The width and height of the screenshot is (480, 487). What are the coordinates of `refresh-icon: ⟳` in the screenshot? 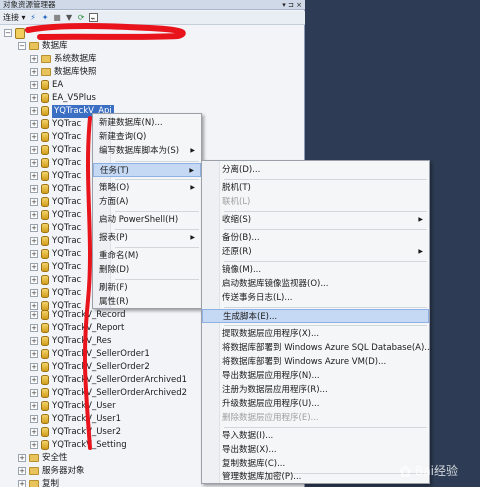 It's located at (81, 17).